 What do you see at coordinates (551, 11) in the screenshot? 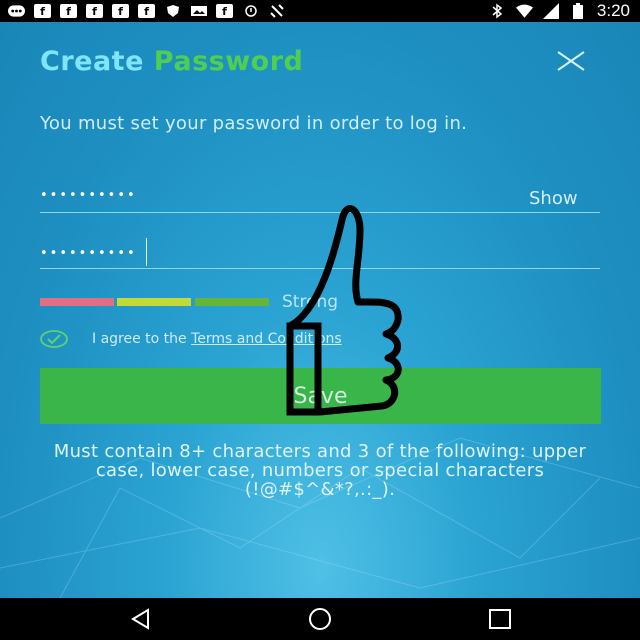
I see `signal-icon` at bounding box center [551, 11].